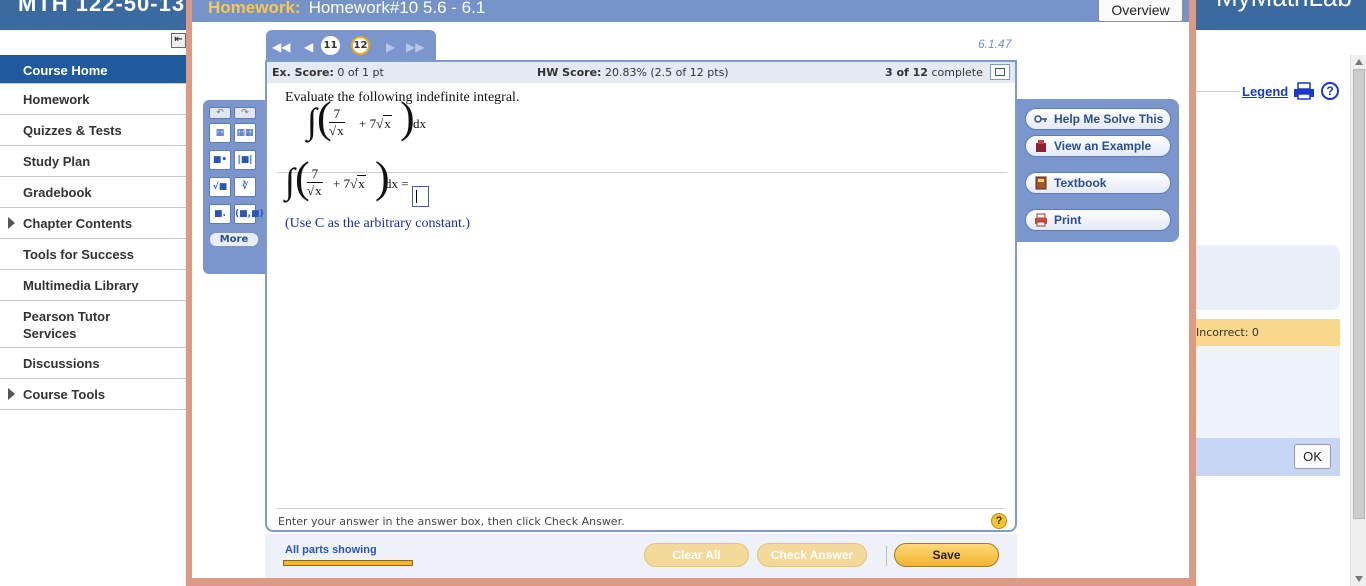  What do you see at coordinates (308, 47) in the screenshot?
I see `previous-question-icon: ◀` at bounding box center [308, 47].